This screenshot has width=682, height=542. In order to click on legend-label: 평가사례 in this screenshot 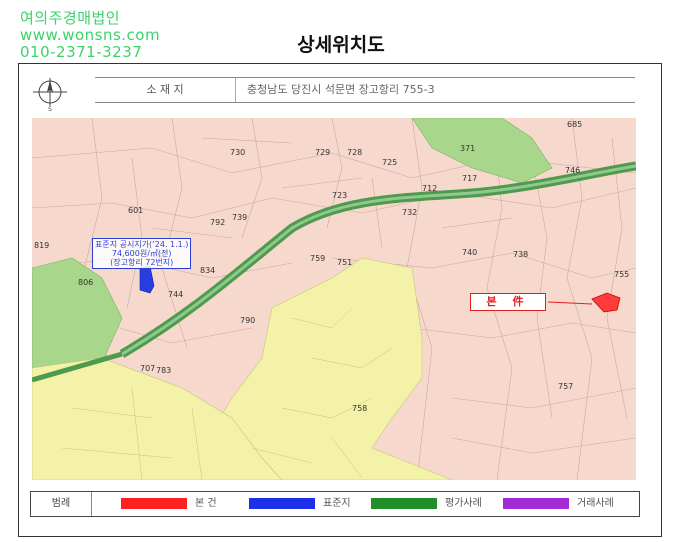, I will do `click(463, 503)`.